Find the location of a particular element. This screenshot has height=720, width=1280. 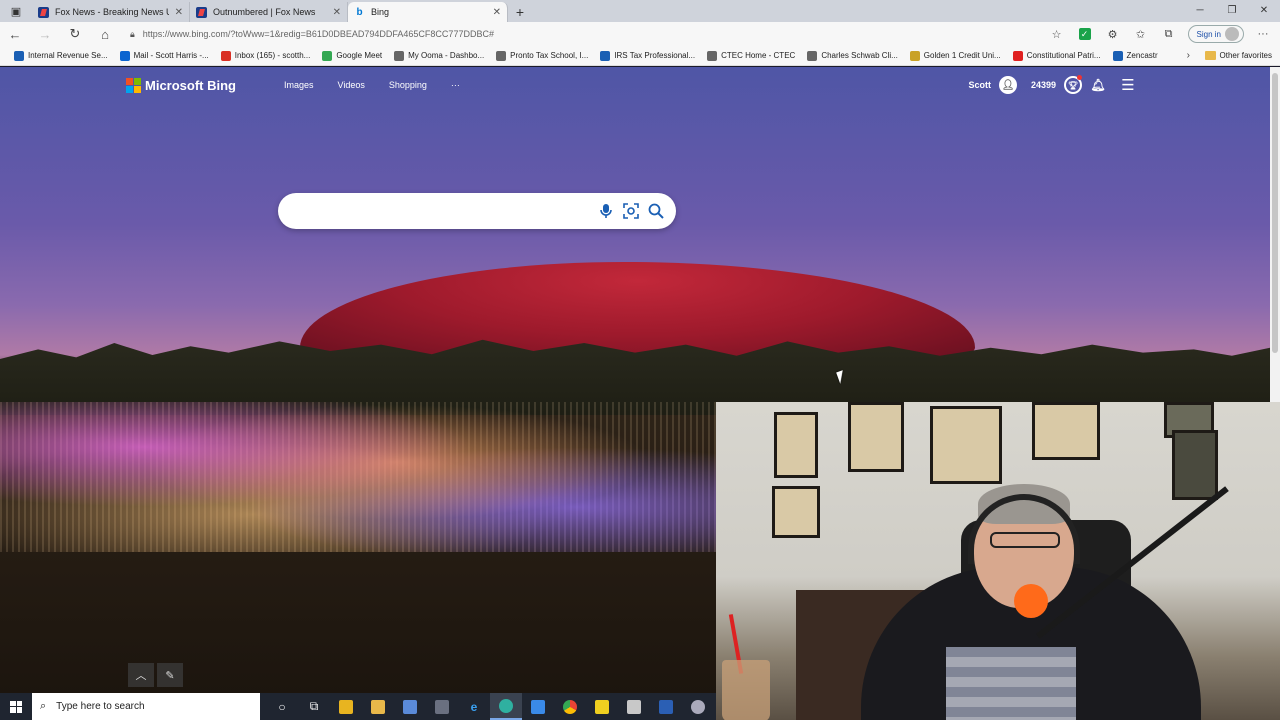

bell-icon: 🔔︎ is located at coordinates (1098, 85).